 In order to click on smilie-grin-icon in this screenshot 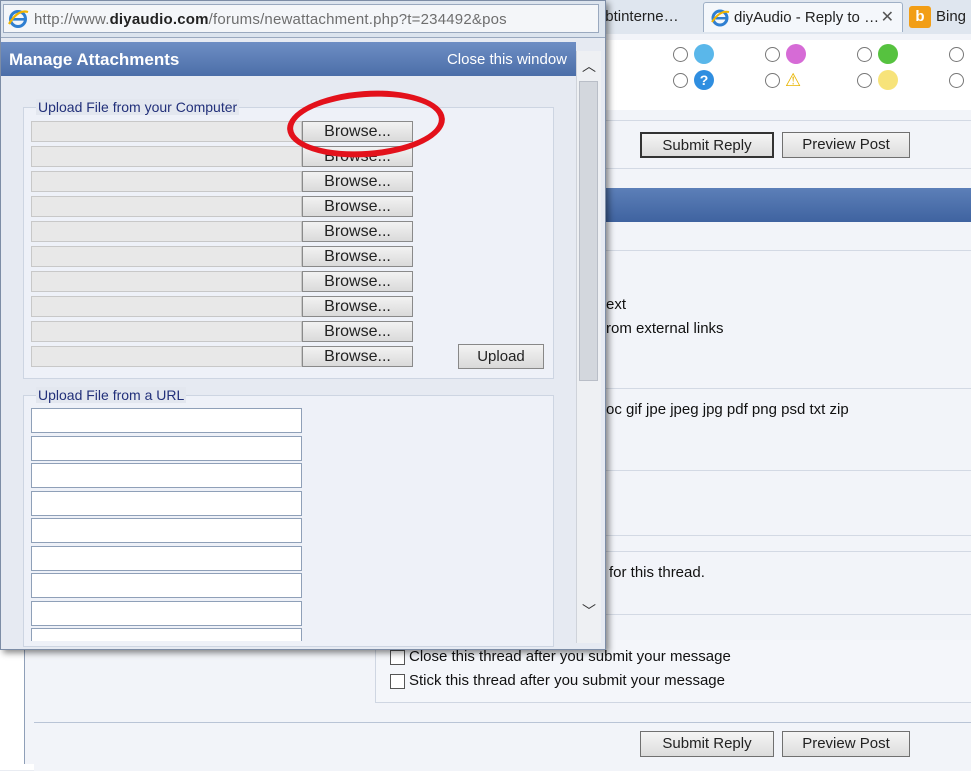, I will do `click(888, 54)`.